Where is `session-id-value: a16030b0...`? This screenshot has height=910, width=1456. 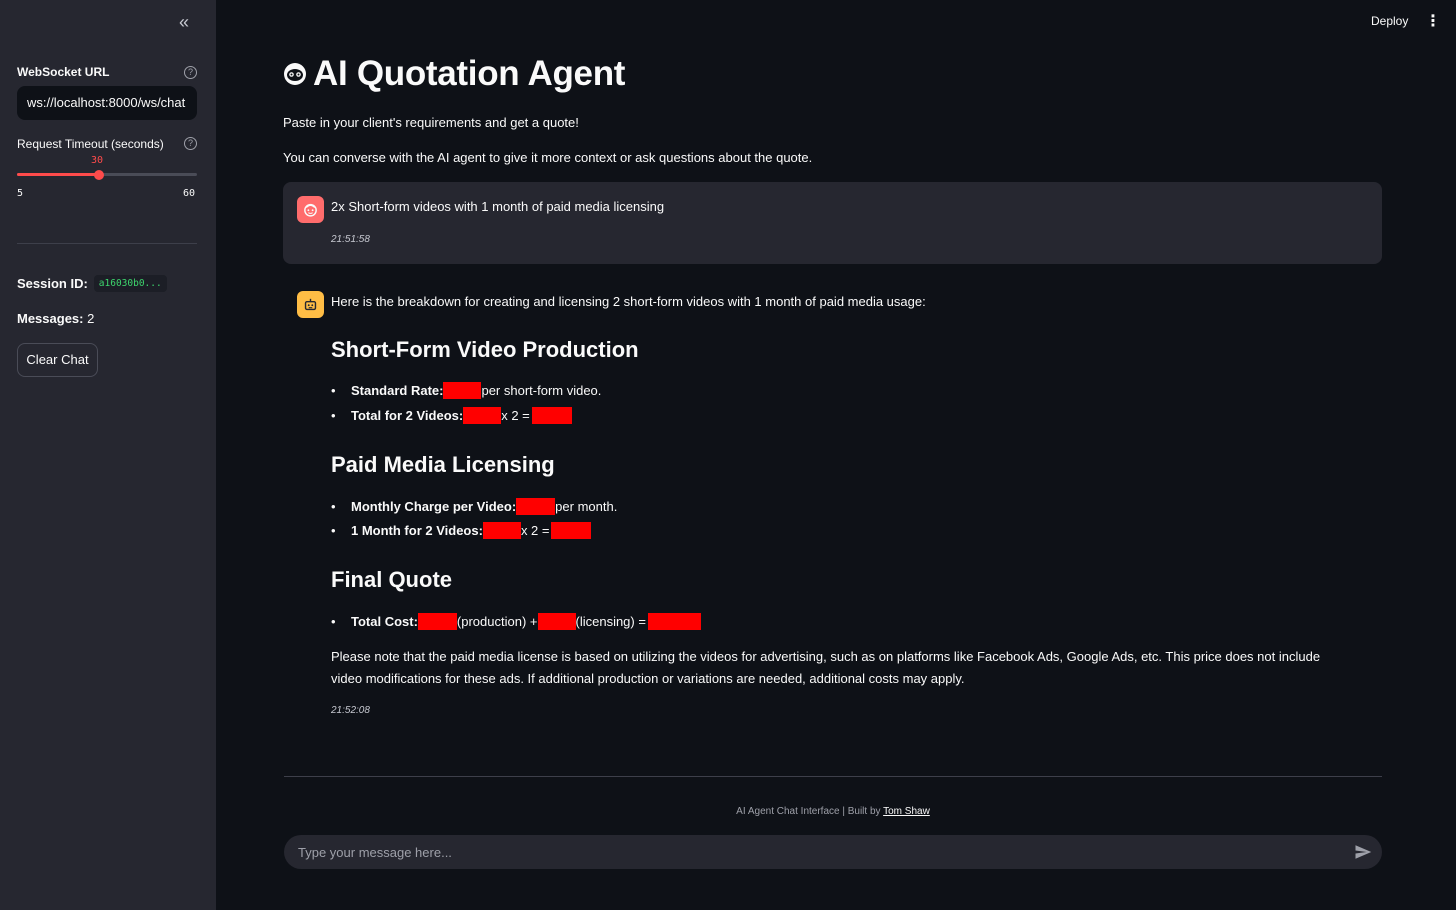 session-id-value: a16030b0... is located at coordinates (130, 283).